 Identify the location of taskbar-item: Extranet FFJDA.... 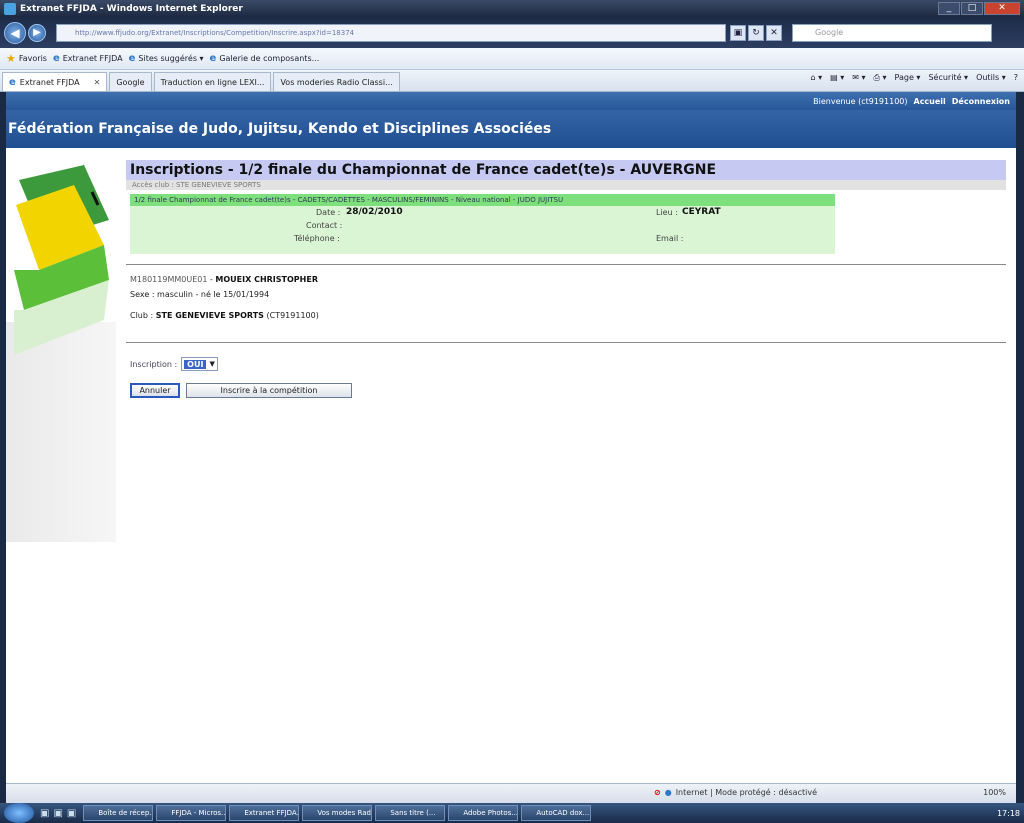
(264, 813).